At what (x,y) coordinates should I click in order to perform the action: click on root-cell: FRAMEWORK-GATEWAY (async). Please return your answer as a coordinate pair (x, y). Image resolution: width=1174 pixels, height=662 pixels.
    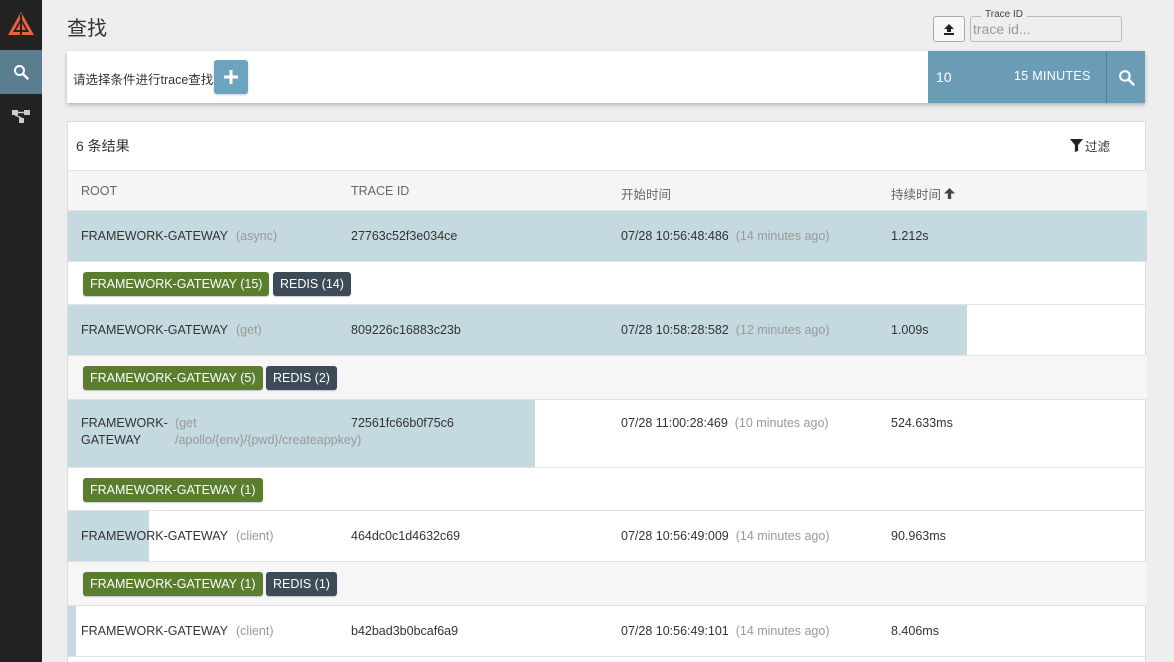
    Looking at the image, I should click on (179, 236).